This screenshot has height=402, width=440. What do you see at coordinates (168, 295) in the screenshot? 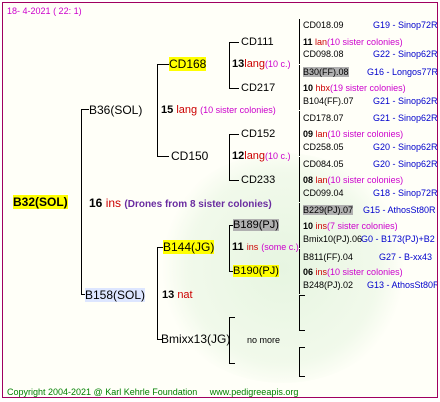
I see `gen1-num: 13` at bounding box center [168, 295].